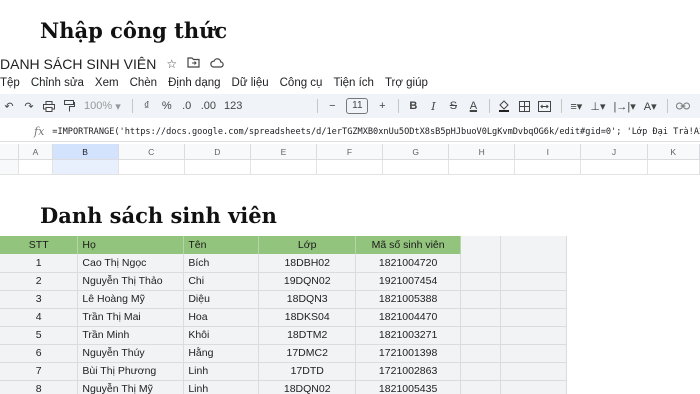 This screenshot has height=394, width=700. Describe the element at coordinates (10, 167) in the screenshot. I see `row-header` at that location.